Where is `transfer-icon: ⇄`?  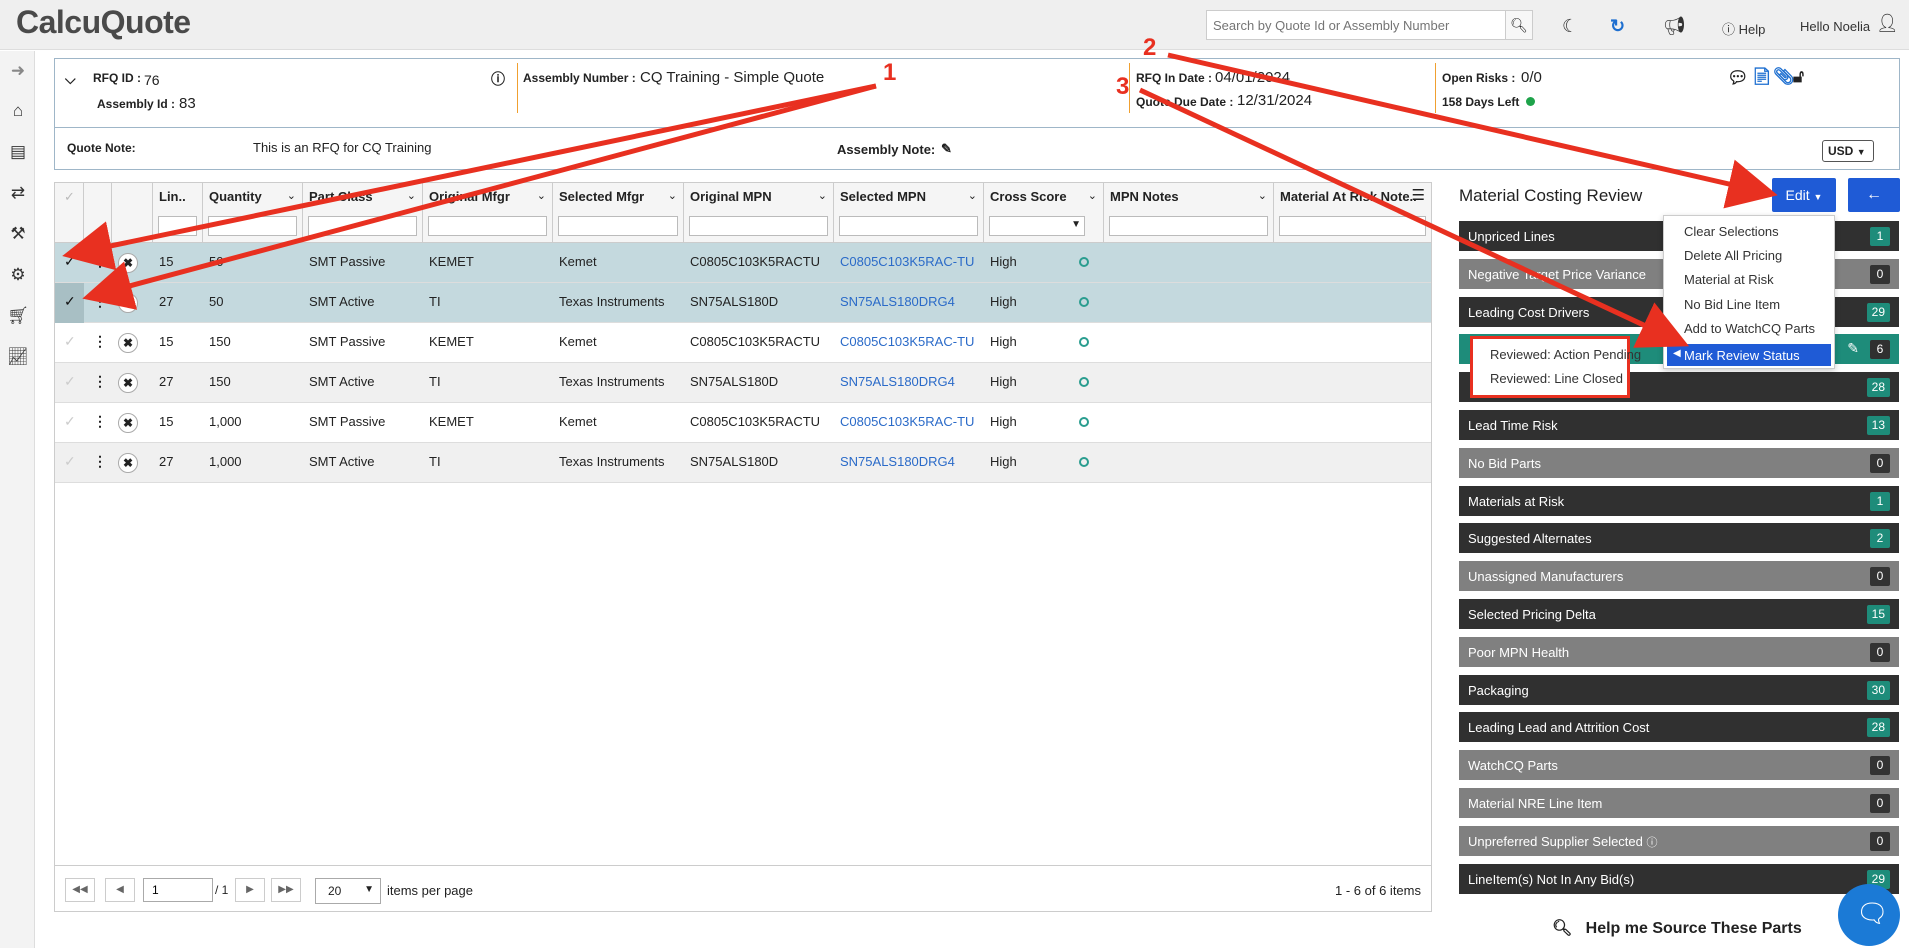 transfer-icon: ⇄ is located at coordinates (18, 195).